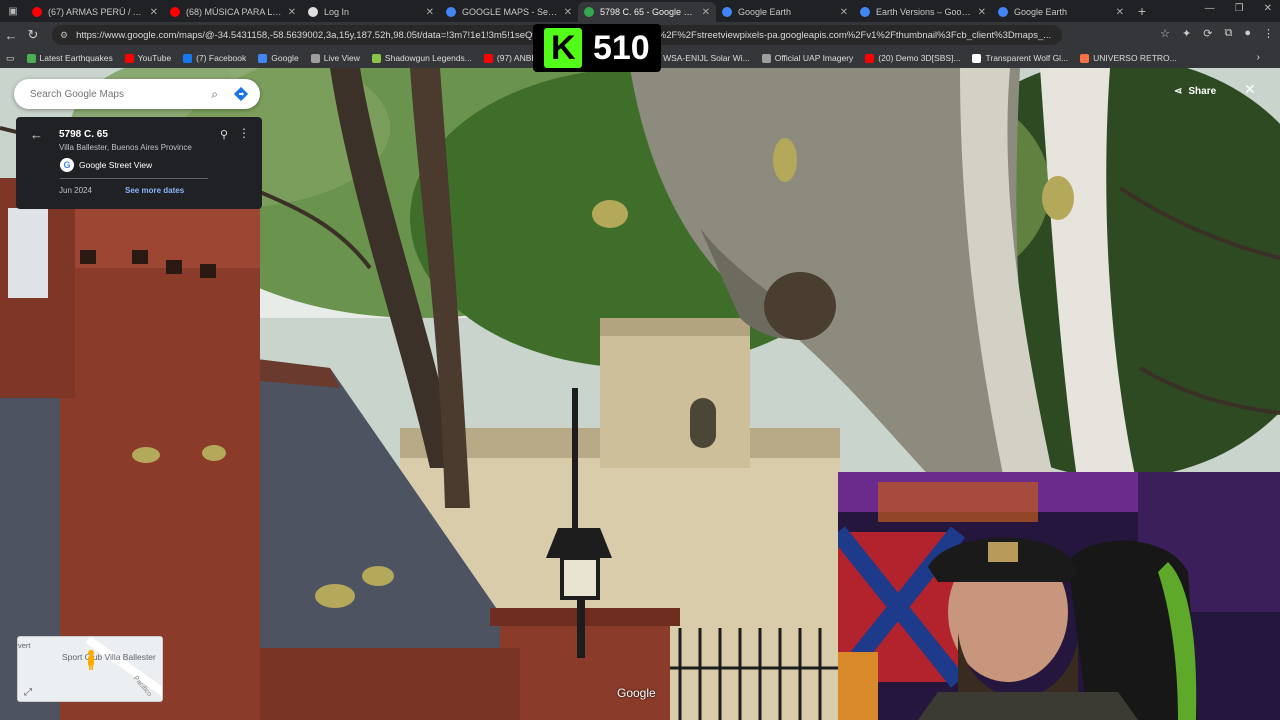  Describe the element at coordinates (221, 58) in the screenshot. I see `bookmark-label: (7) Facebook` at that location.